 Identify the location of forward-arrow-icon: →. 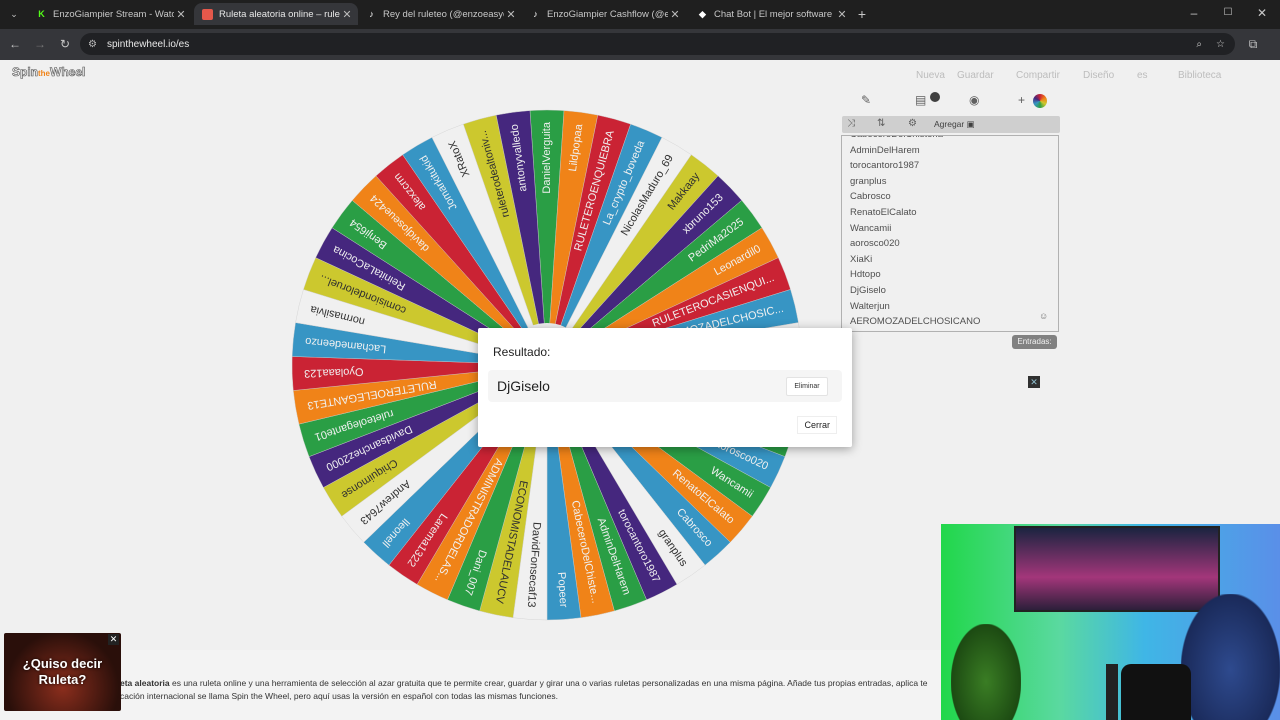
(40, 44).